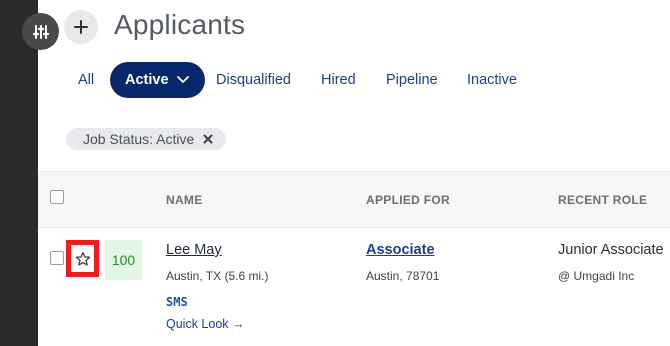 The image size is (670, 346). What do you see at coordinates (253, 80) in the screenshot?
I see `tab-disqualified: Disqualified` at bounding box center [253, 80].